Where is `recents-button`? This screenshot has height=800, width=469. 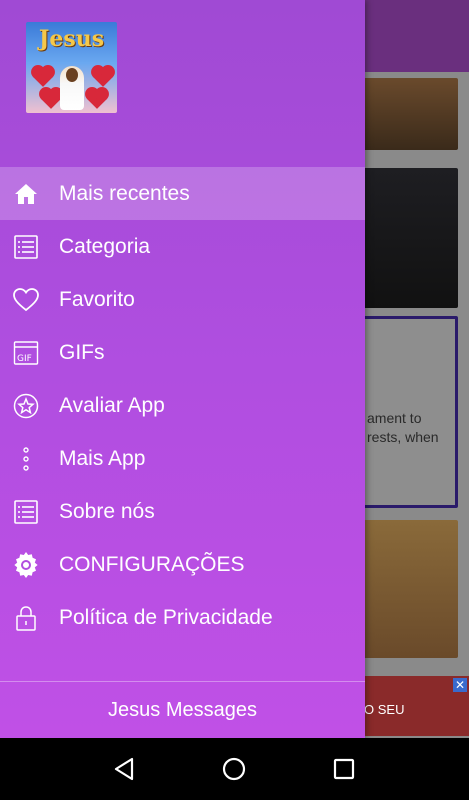 recents-button is located at coordinates (344, 769).